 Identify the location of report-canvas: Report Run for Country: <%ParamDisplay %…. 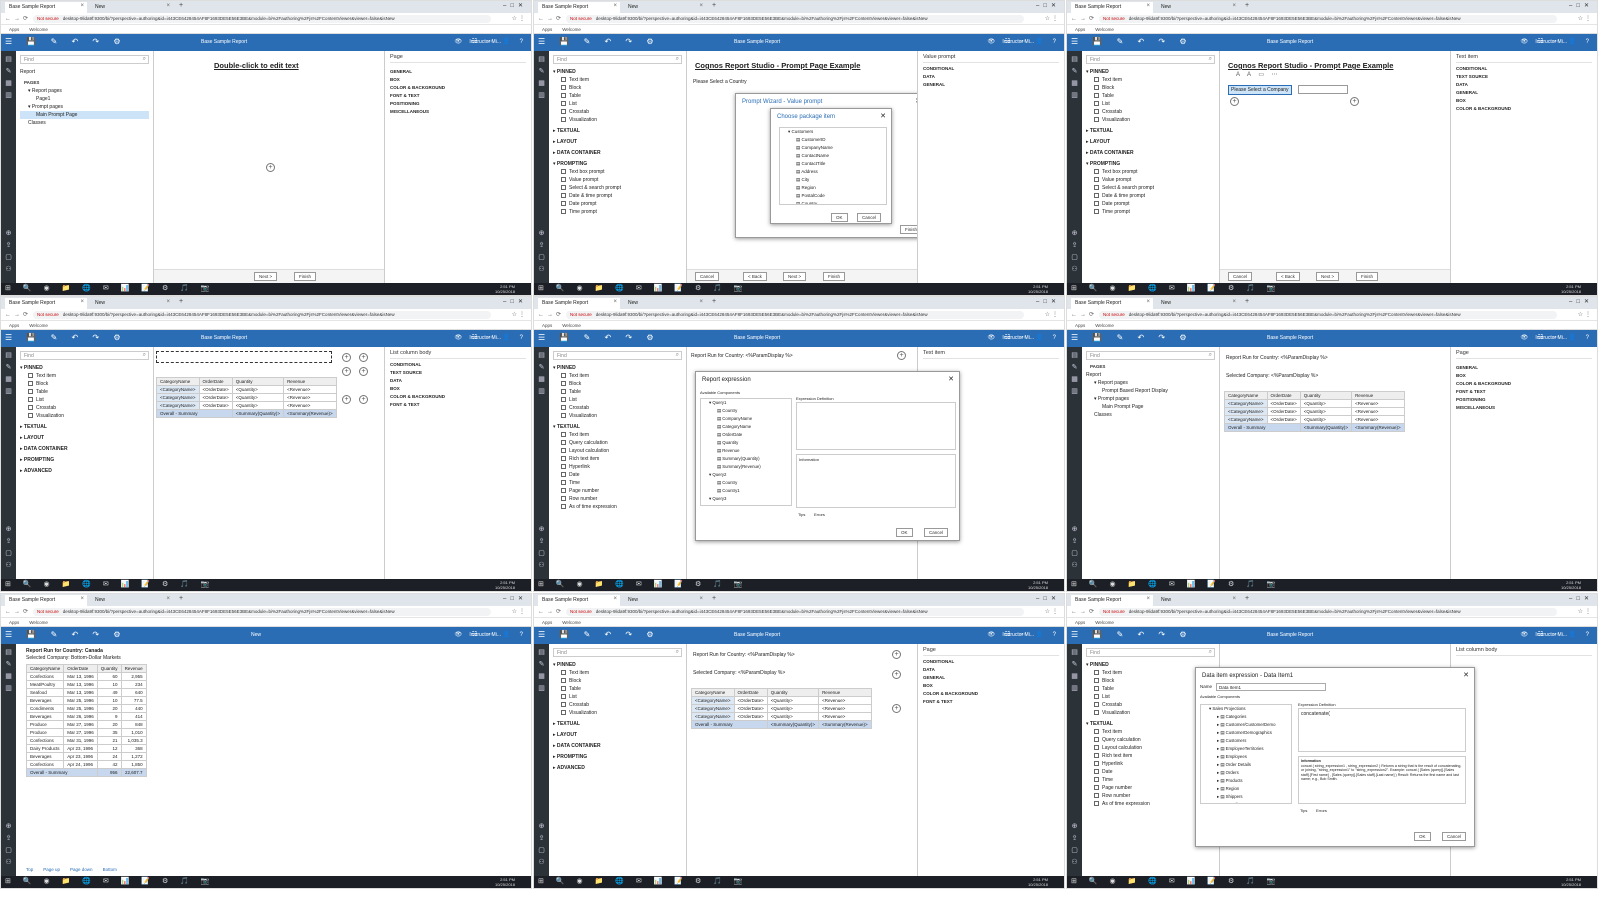
(803, 760).